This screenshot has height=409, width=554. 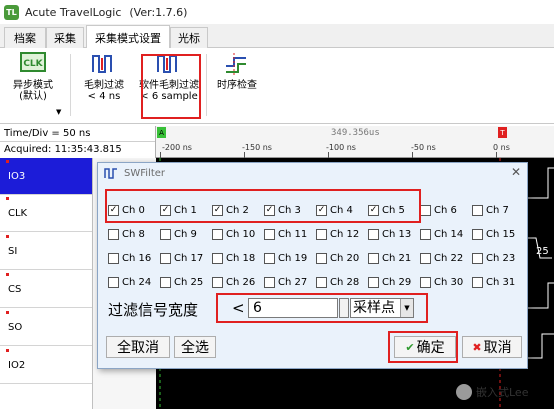 What do you see at coordinates (46, 289) in the screenshot?
I see `signal-row: CS` at bounding box center [46, 289].